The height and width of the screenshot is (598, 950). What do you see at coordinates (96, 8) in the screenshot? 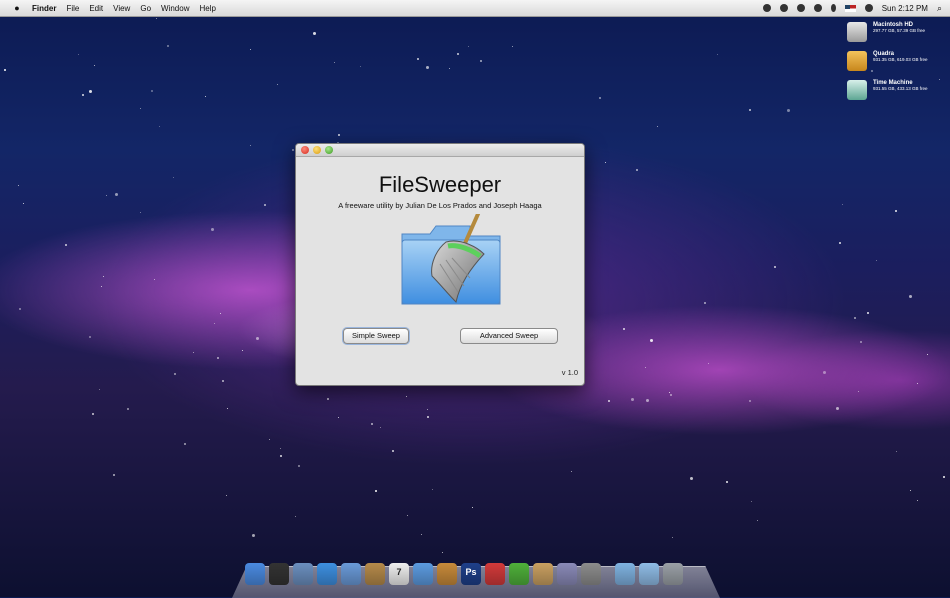
I see `menu-edit: Edit` at bounding box center [96, 8].